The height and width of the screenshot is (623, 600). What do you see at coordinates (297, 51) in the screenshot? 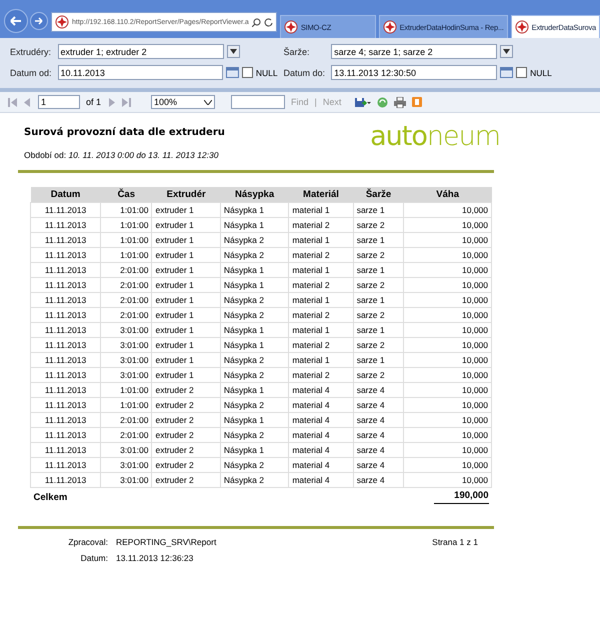
I see `parameter-label: Šarže:` at bounding box center [297, 51].